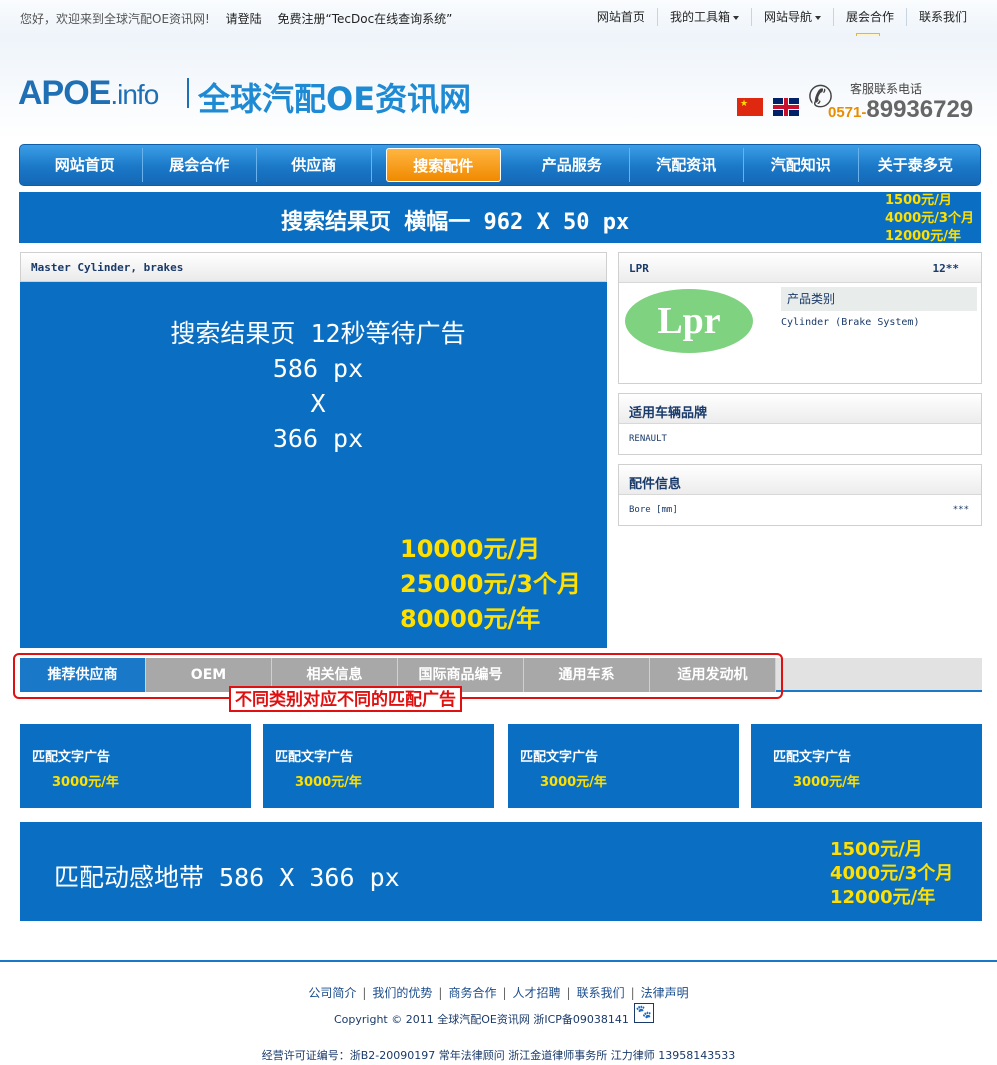 The image size is (997, 1065). What do you see at coordinates (946, 268) in the screenshot?
I see `brand-code: 12**` at bounding box center [946, 268].